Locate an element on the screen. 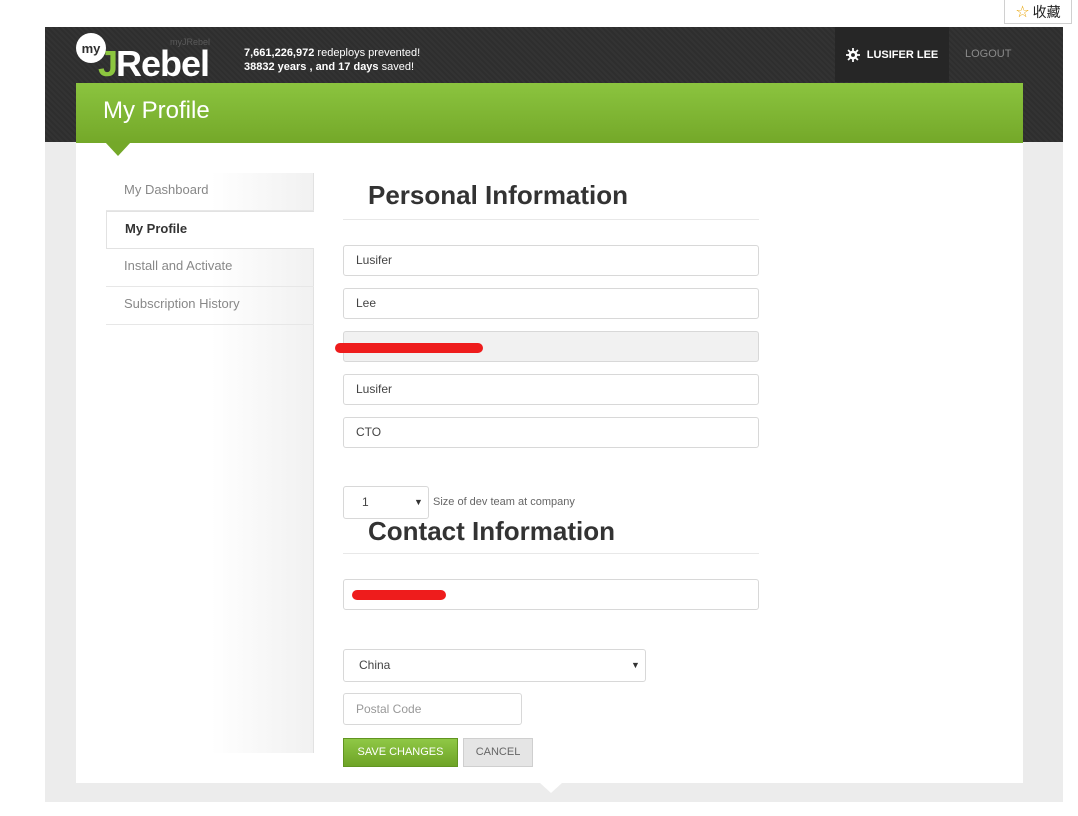 The image size is (1078, 816). footer-notch is located at coordinates (551, 788).